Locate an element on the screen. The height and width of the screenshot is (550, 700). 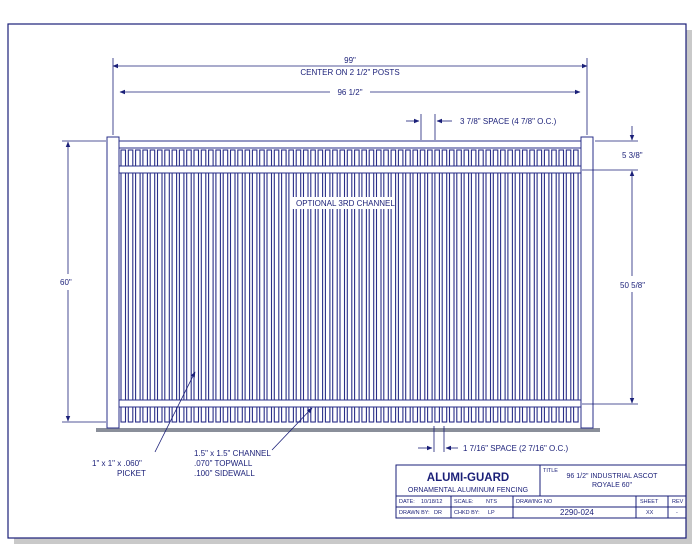
channel-label-topwall: .070" TOPWALL is located at coordinates (223, 463).